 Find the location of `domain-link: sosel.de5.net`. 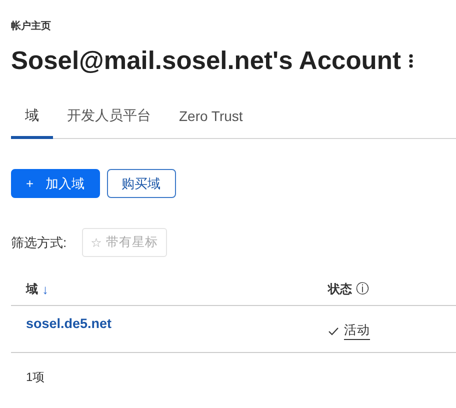

domain-link: sosel.de5.net is located at coordinates (69, 323).